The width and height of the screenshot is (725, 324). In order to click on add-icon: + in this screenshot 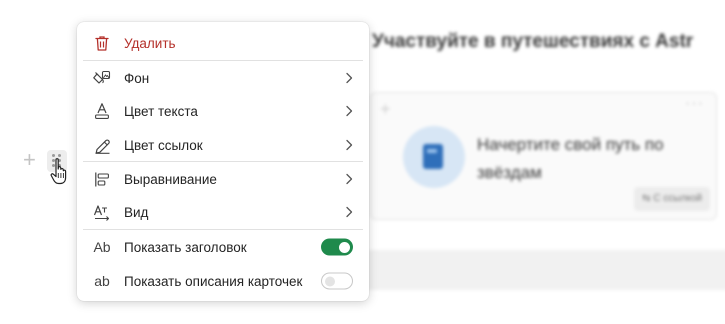, I will do `click(385, 109)`.